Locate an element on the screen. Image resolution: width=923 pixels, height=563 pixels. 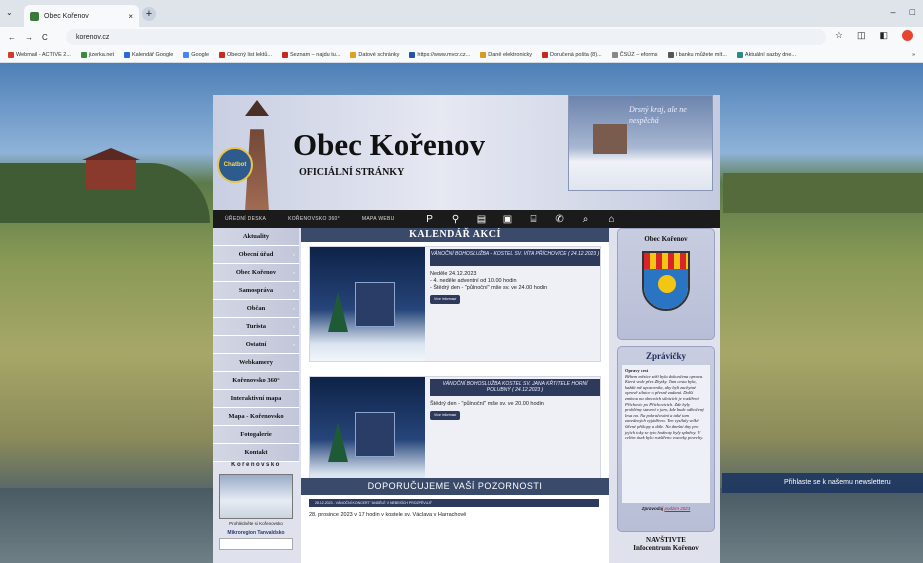
bookmark-item: jizerka.net is located at coordinates (97, 54).